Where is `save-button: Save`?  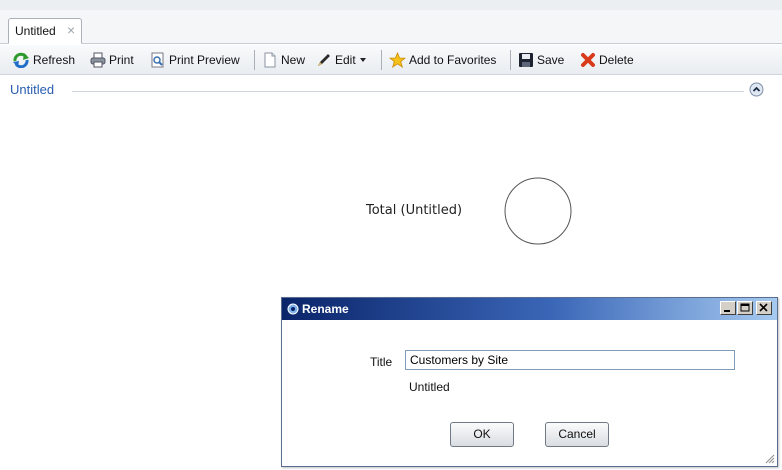 save-button: Save is located at coordinates (541, 60).